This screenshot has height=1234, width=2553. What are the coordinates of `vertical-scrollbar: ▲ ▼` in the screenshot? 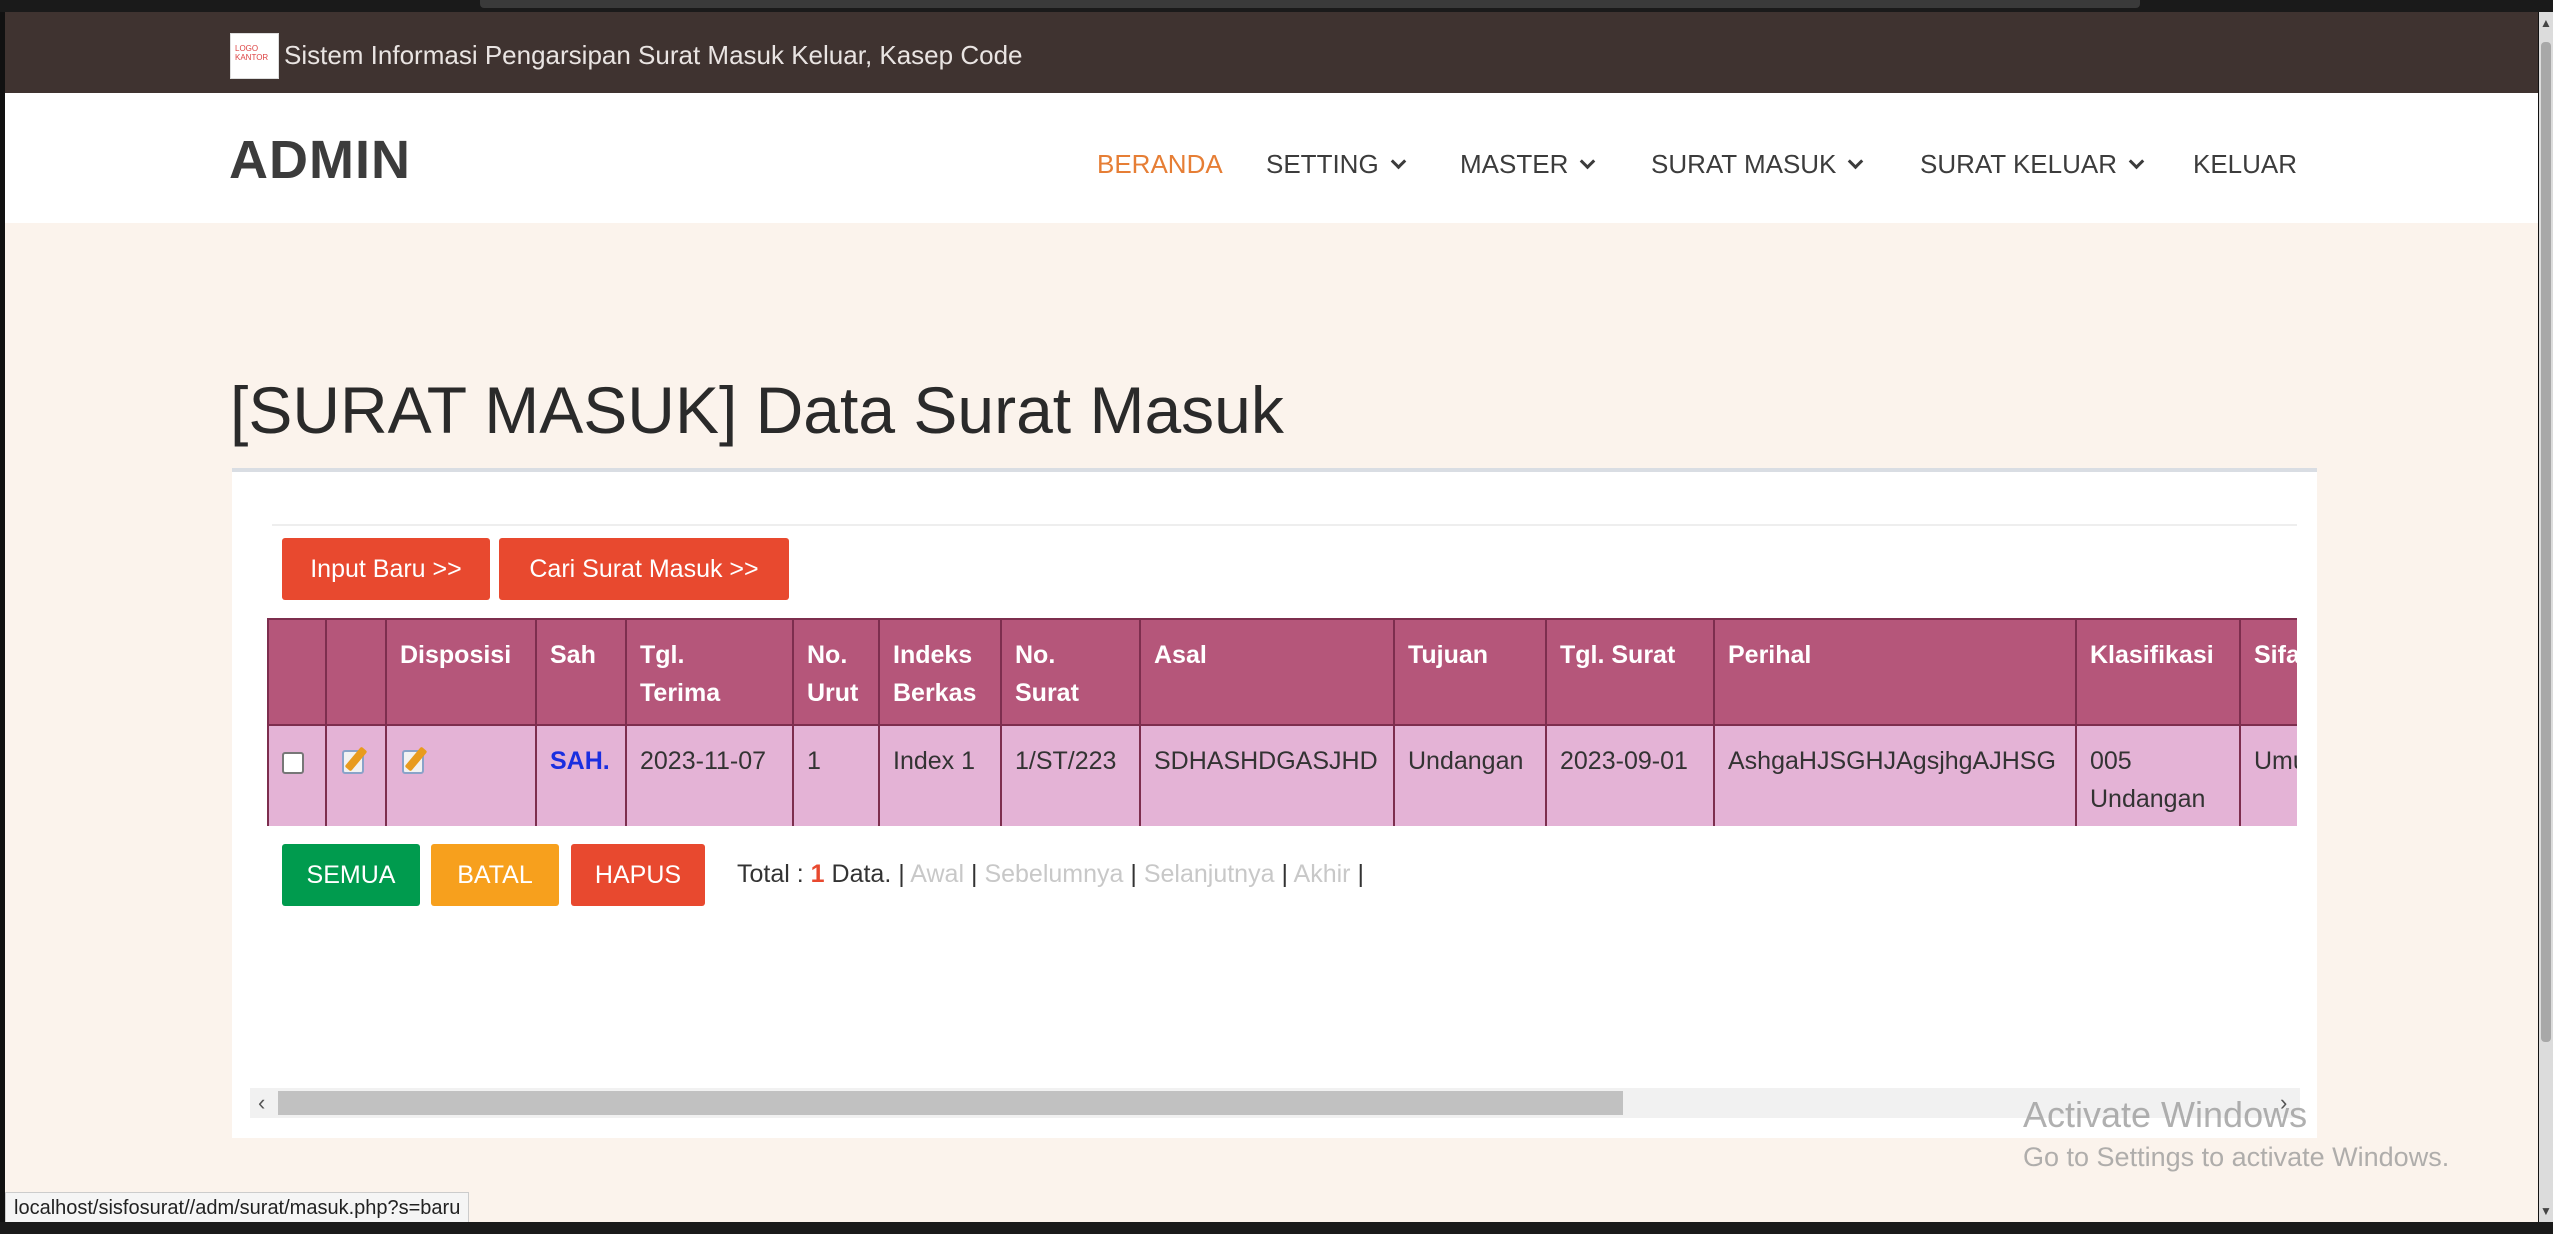 It's located at (2546, 617).